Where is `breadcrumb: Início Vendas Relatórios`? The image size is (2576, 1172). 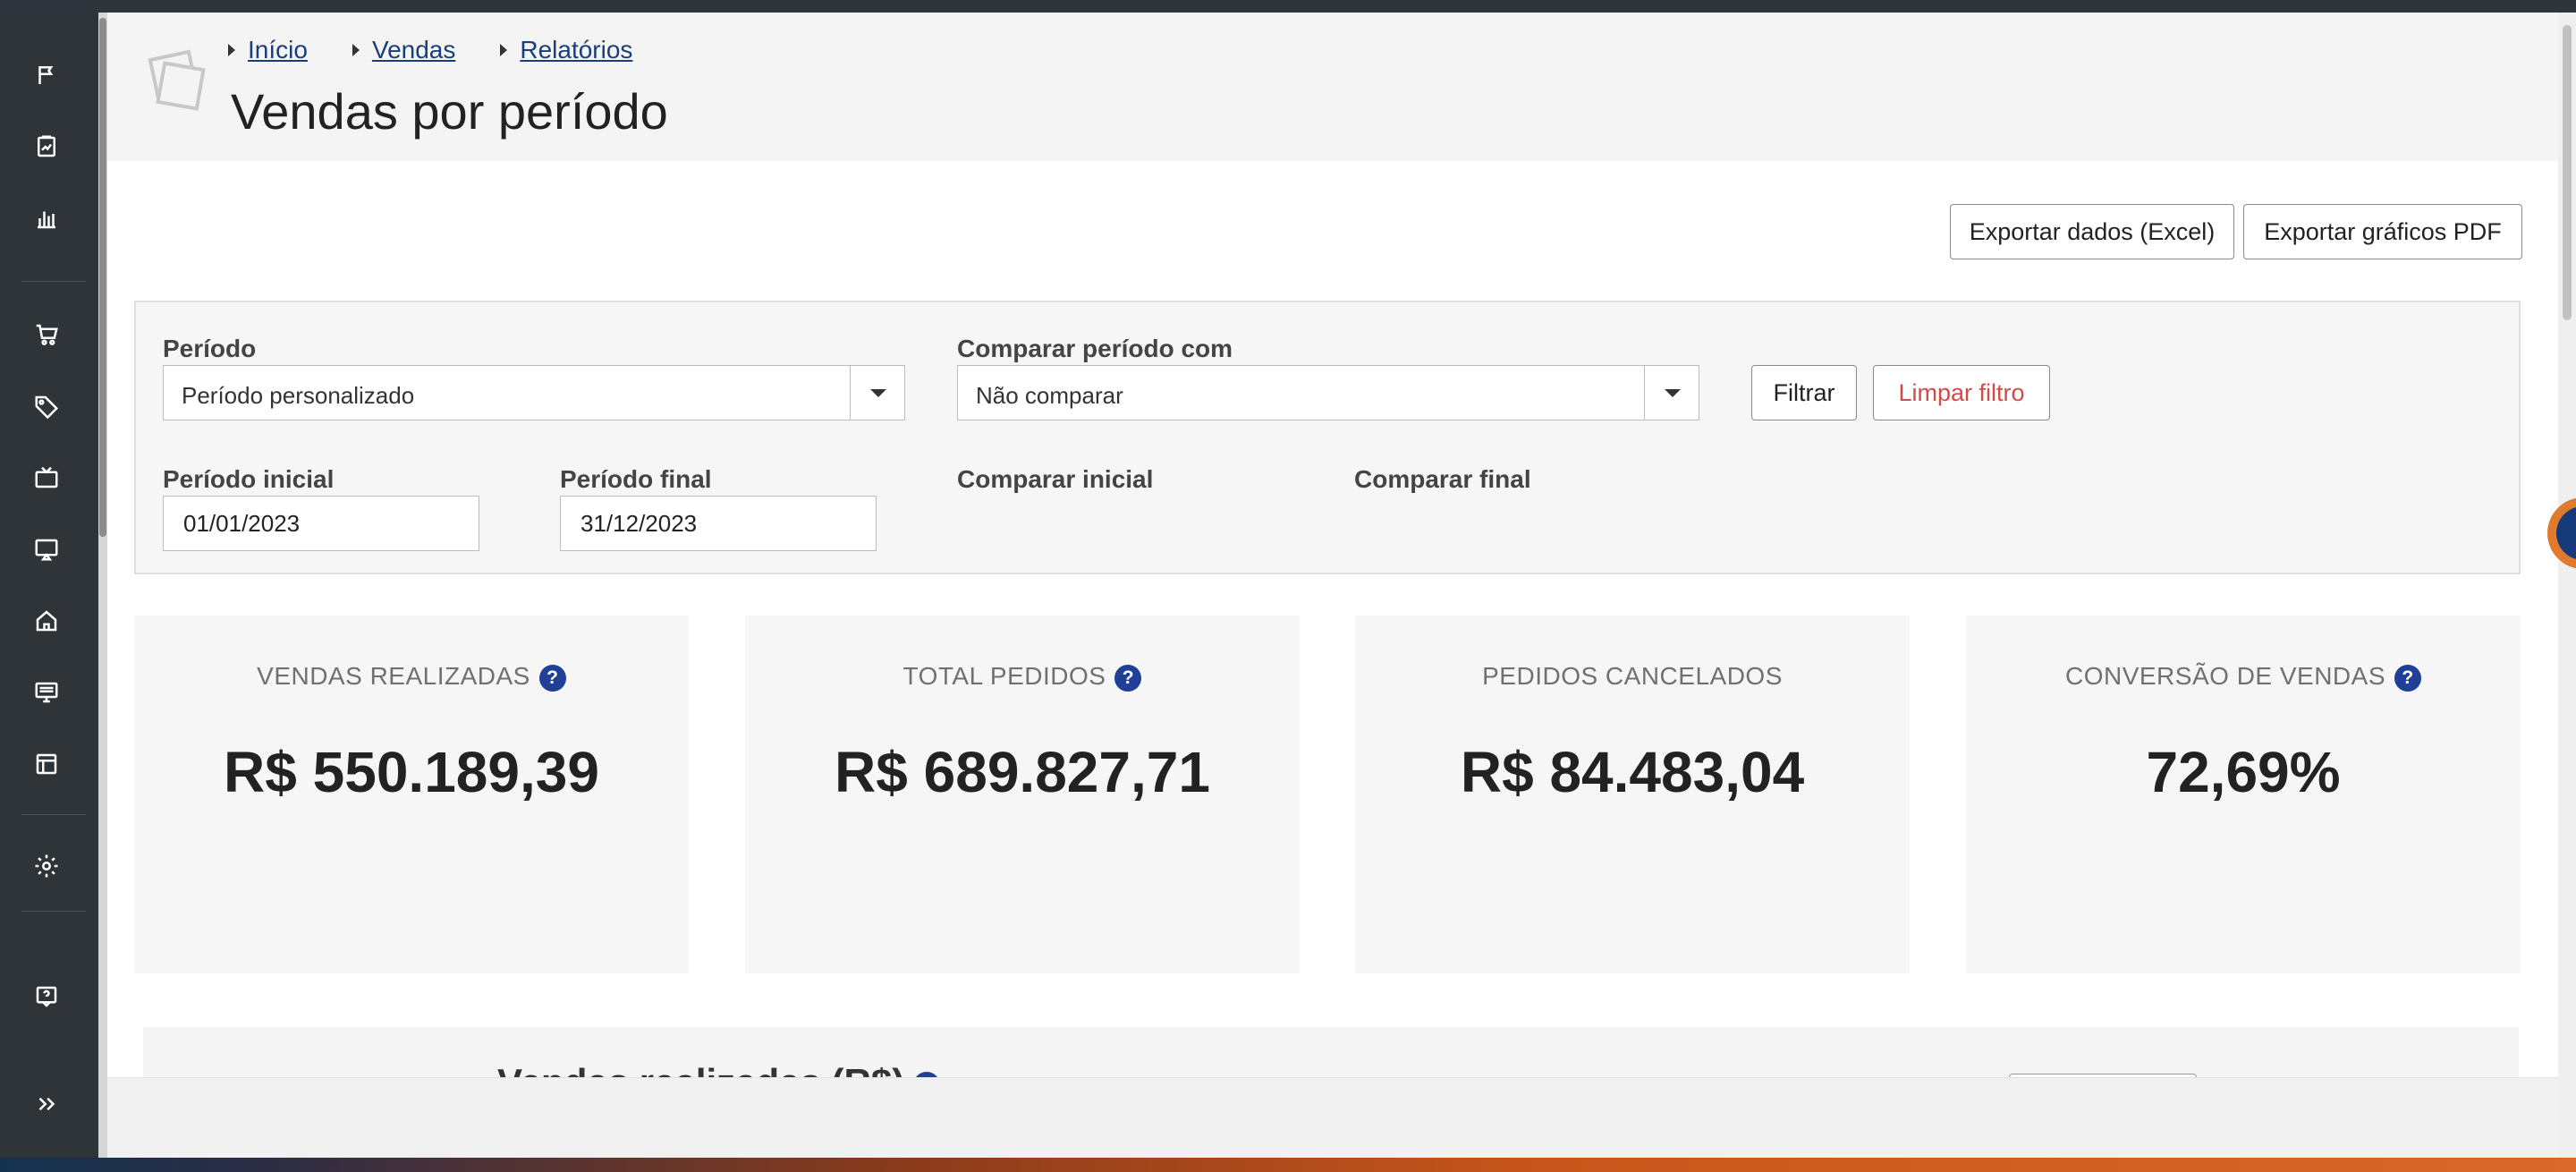
breadcrumb: Início Vendas Relatórios is located at coordinates (452, 50).